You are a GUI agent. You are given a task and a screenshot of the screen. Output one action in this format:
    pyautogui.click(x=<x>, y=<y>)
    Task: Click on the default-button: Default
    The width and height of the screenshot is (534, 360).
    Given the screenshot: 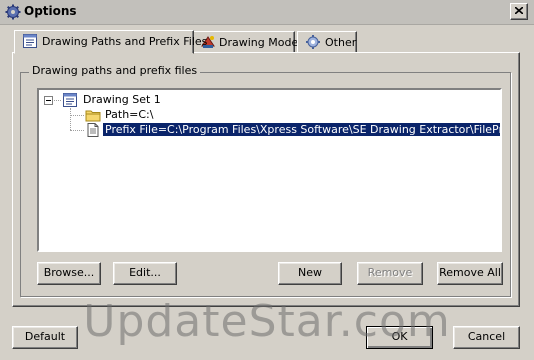 What is the action you would take?
    pyautogui.click(x=45, y=337)
    